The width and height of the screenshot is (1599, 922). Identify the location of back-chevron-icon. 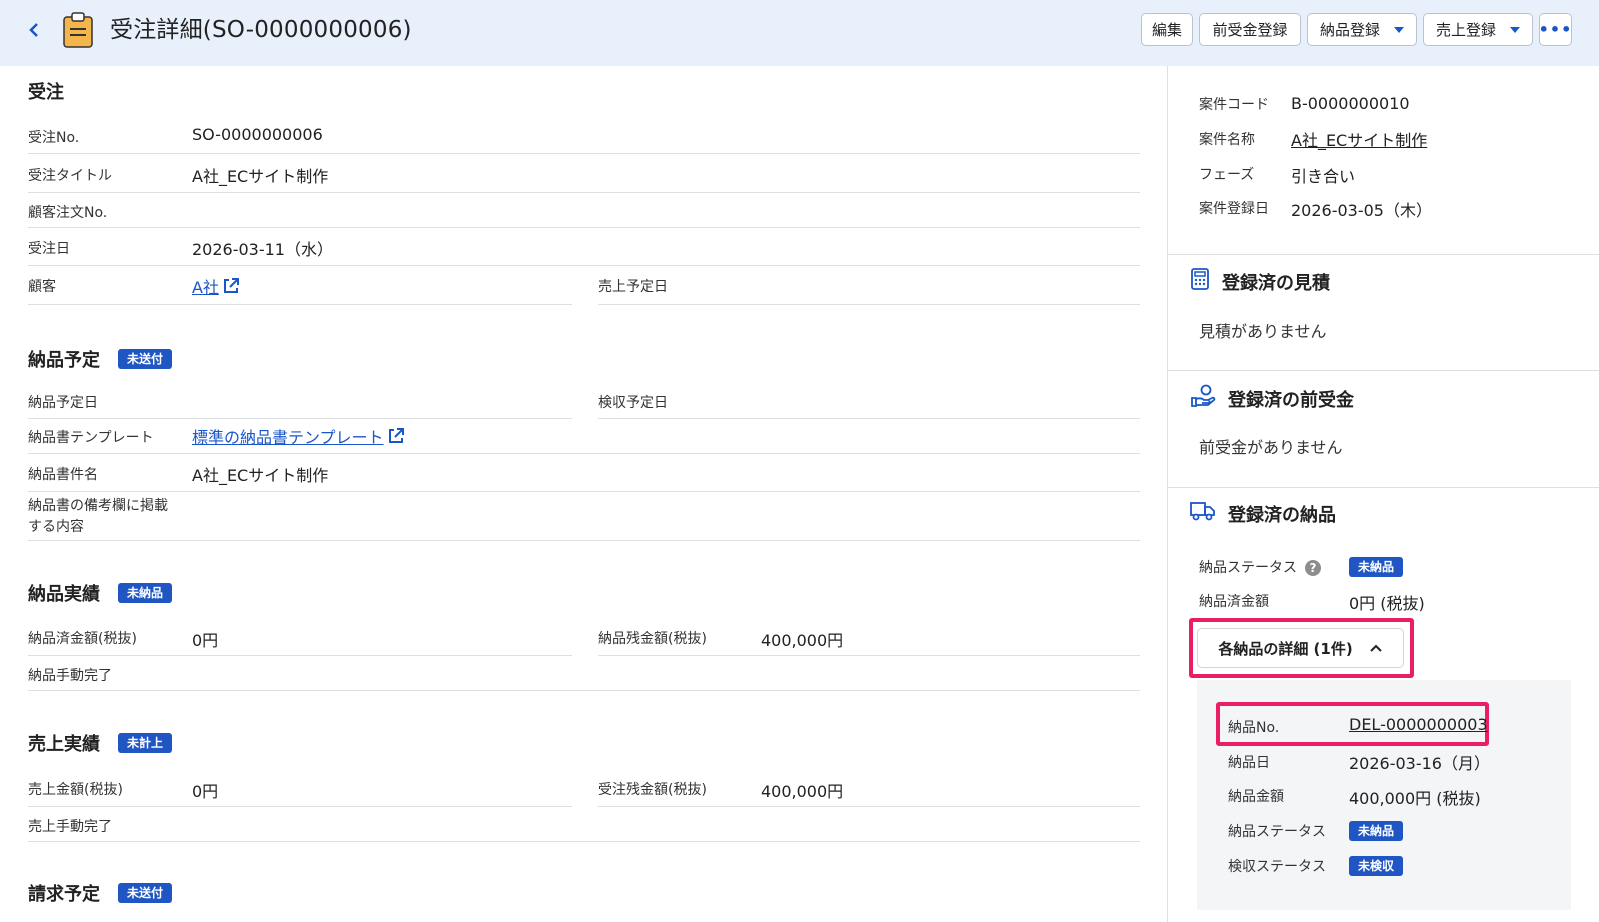
(34, 30).